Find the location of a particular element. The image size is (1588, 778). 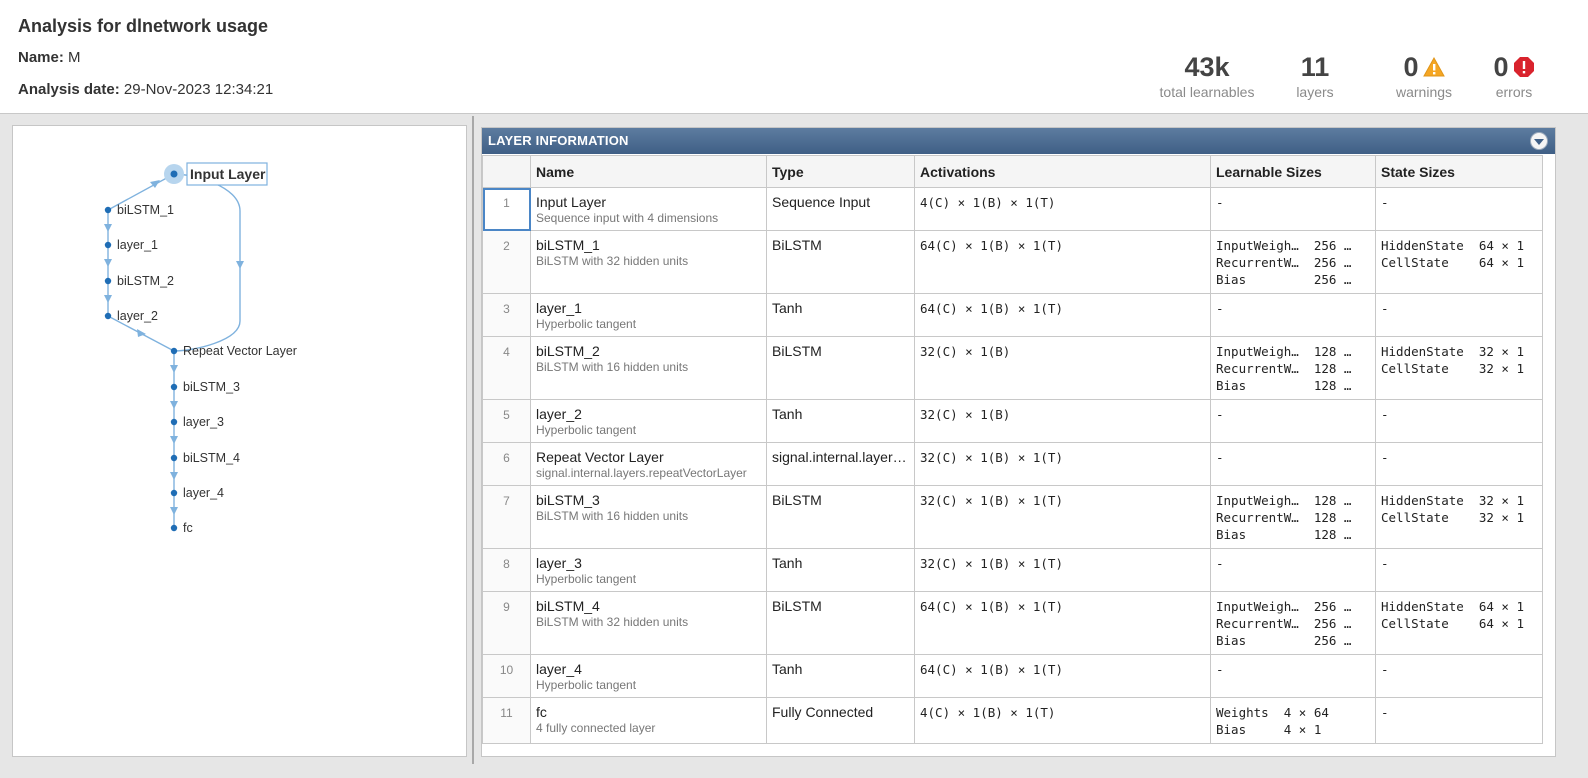

graph-label-repeat-vector: Repeat Vector Layer is located at coordinates (240, 351).